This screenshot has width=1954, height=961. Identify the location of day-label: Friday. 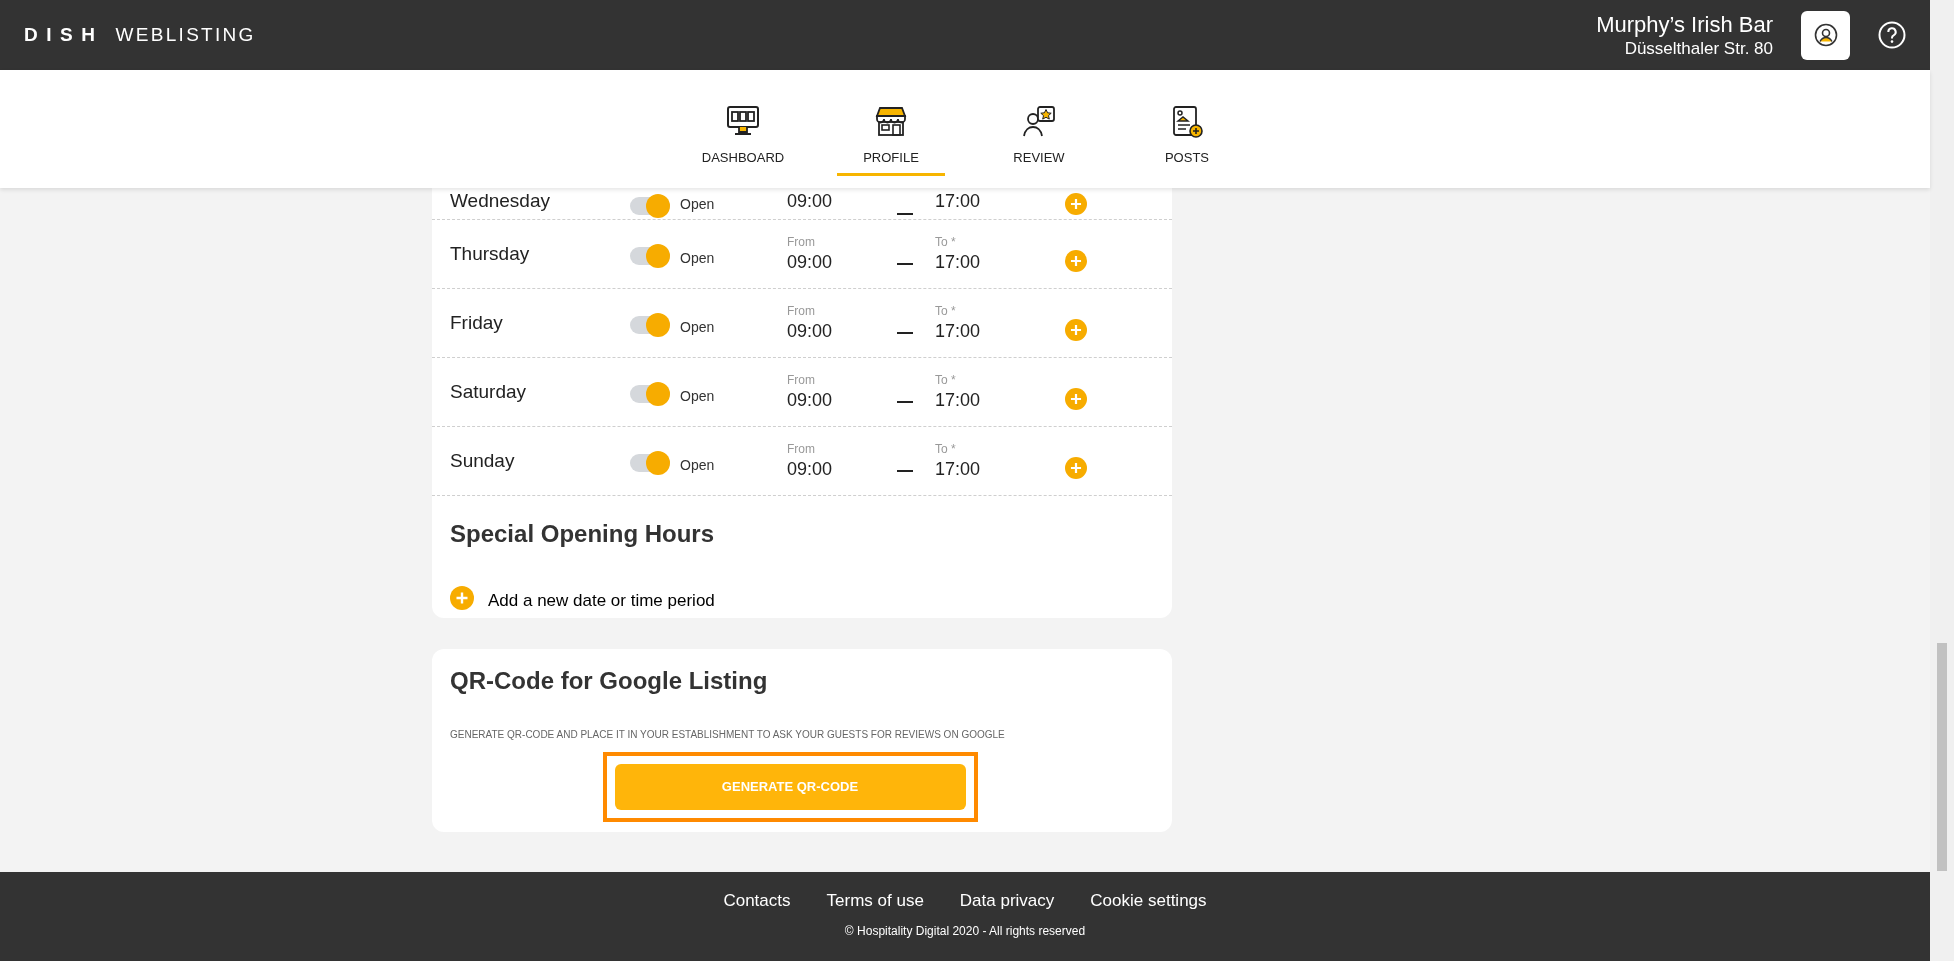
(477, 322).